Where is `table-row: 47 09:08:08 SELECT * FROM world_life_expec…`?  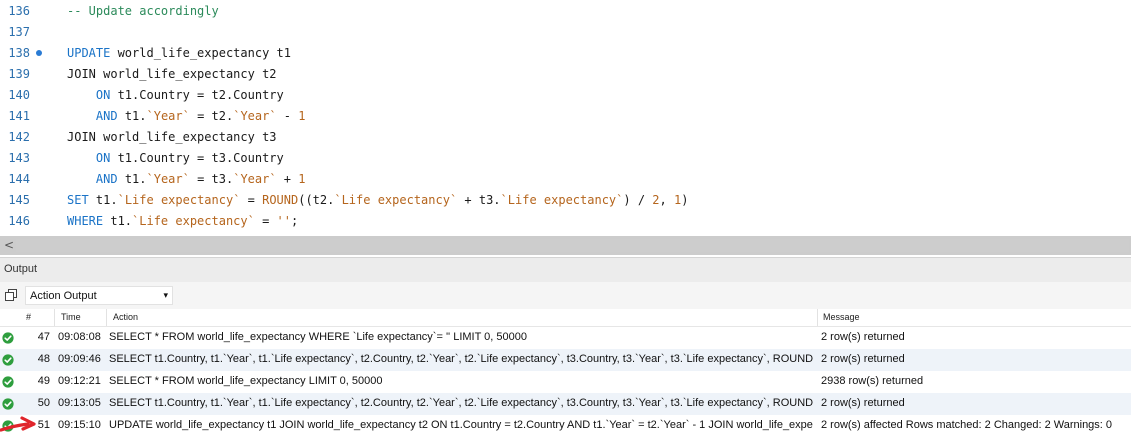
table-row: 47 09:08:08 SELECT * FROM world_life_expec… is located at coordinates (565, 338).